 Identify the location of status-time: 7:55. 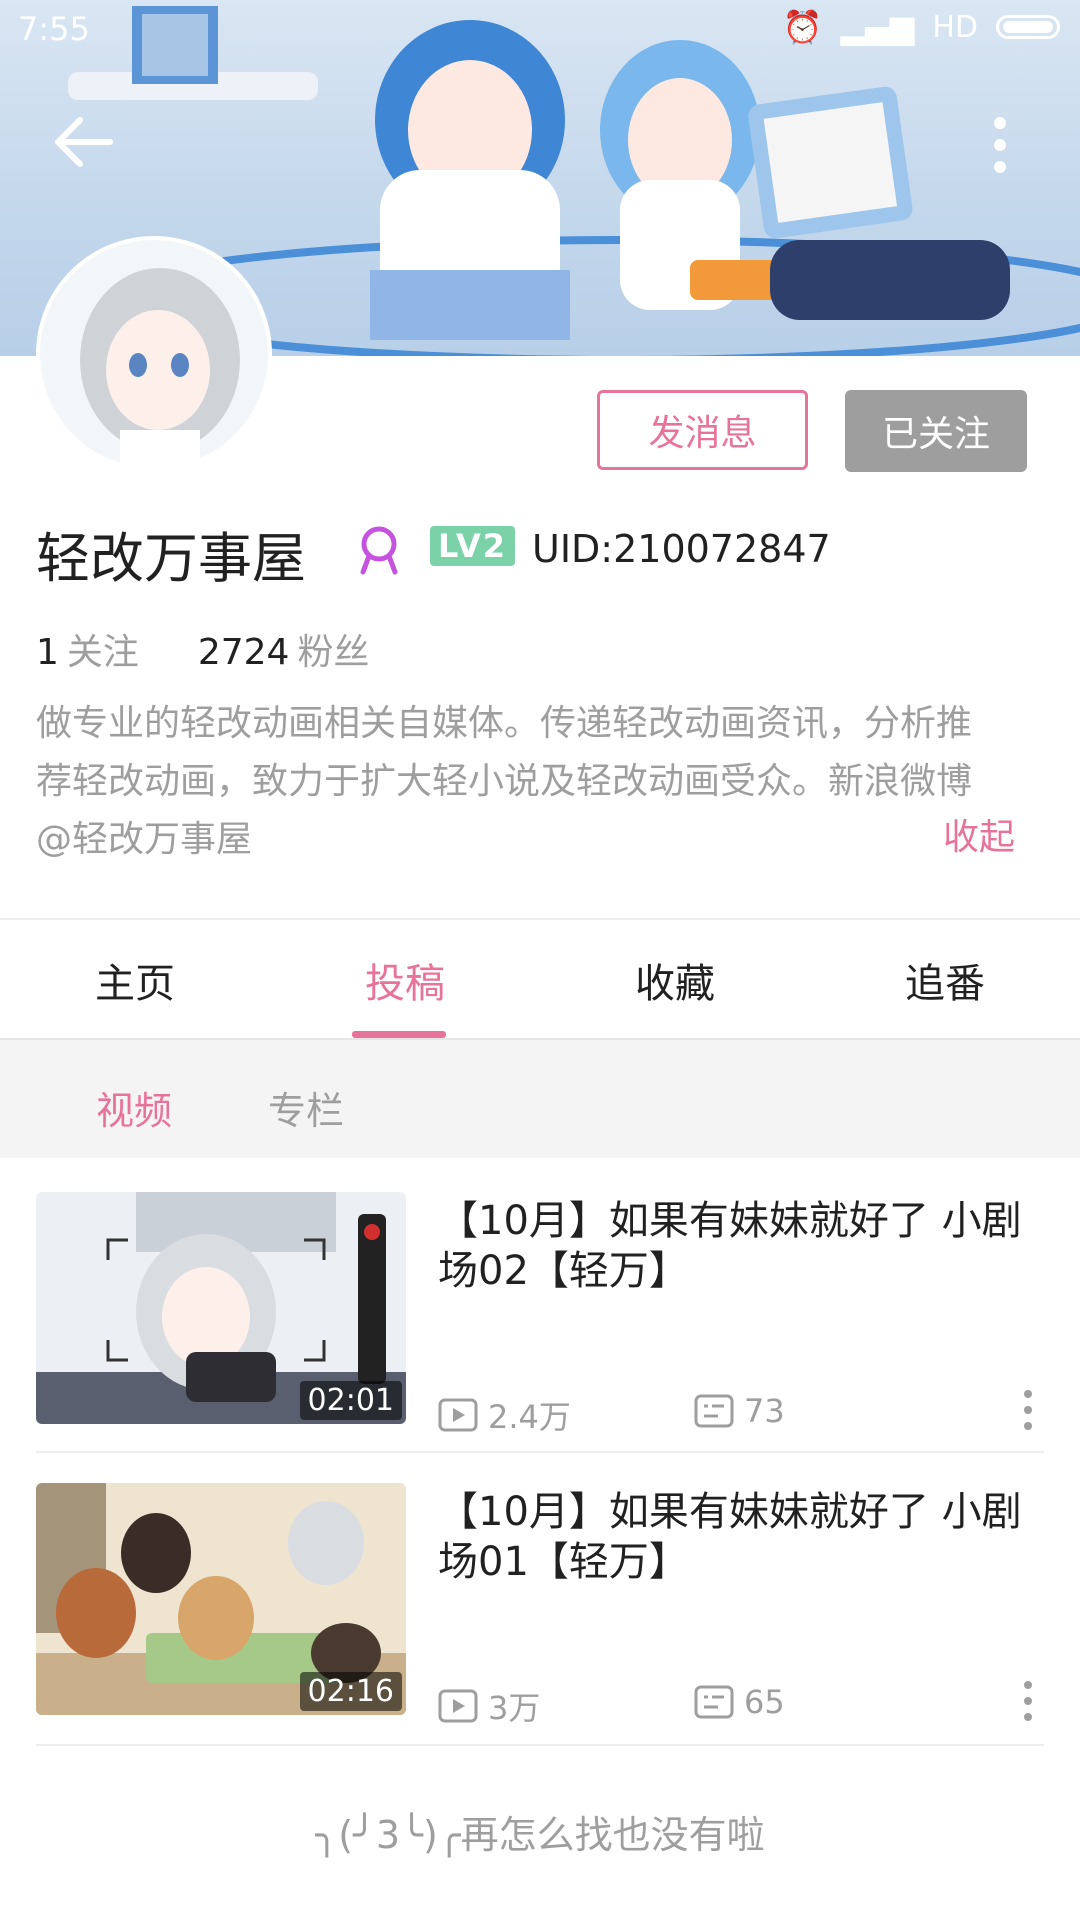
(54, 29).